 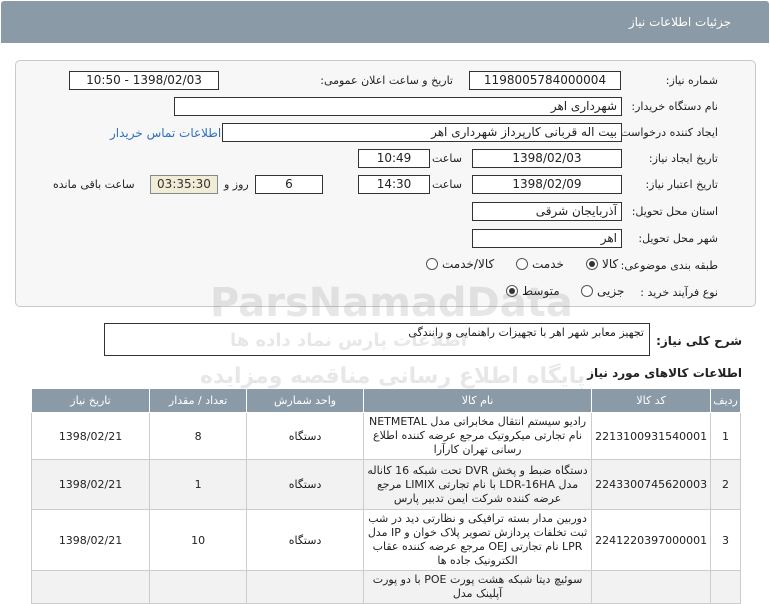 What do you see at coordinates (289, 184) in the screenshot?
I see `days-field: 6` at bounding box center [289, 184].